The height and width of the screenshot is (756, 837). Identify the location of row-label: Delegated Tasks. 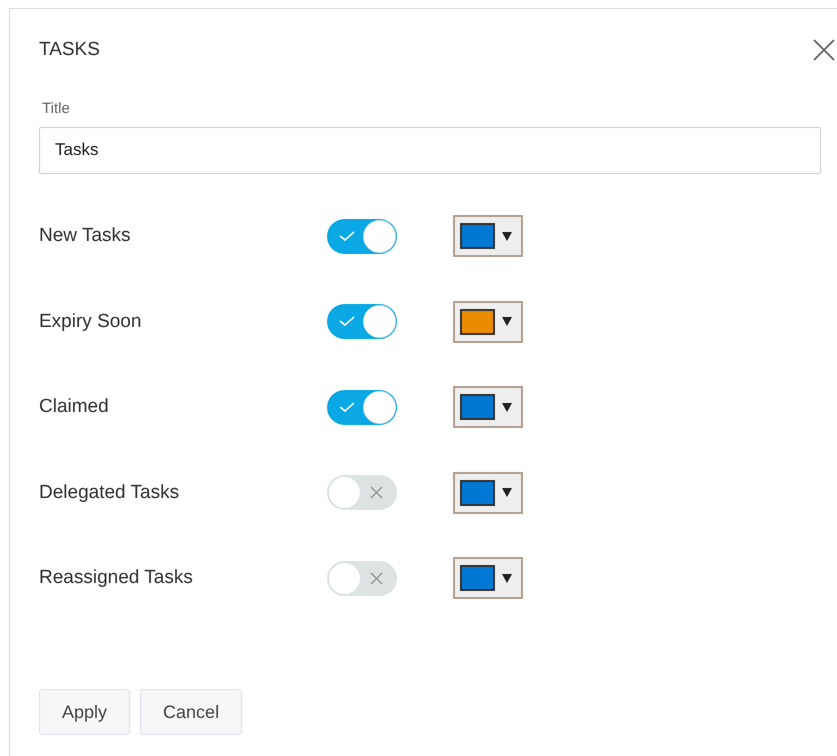
(109, 492).